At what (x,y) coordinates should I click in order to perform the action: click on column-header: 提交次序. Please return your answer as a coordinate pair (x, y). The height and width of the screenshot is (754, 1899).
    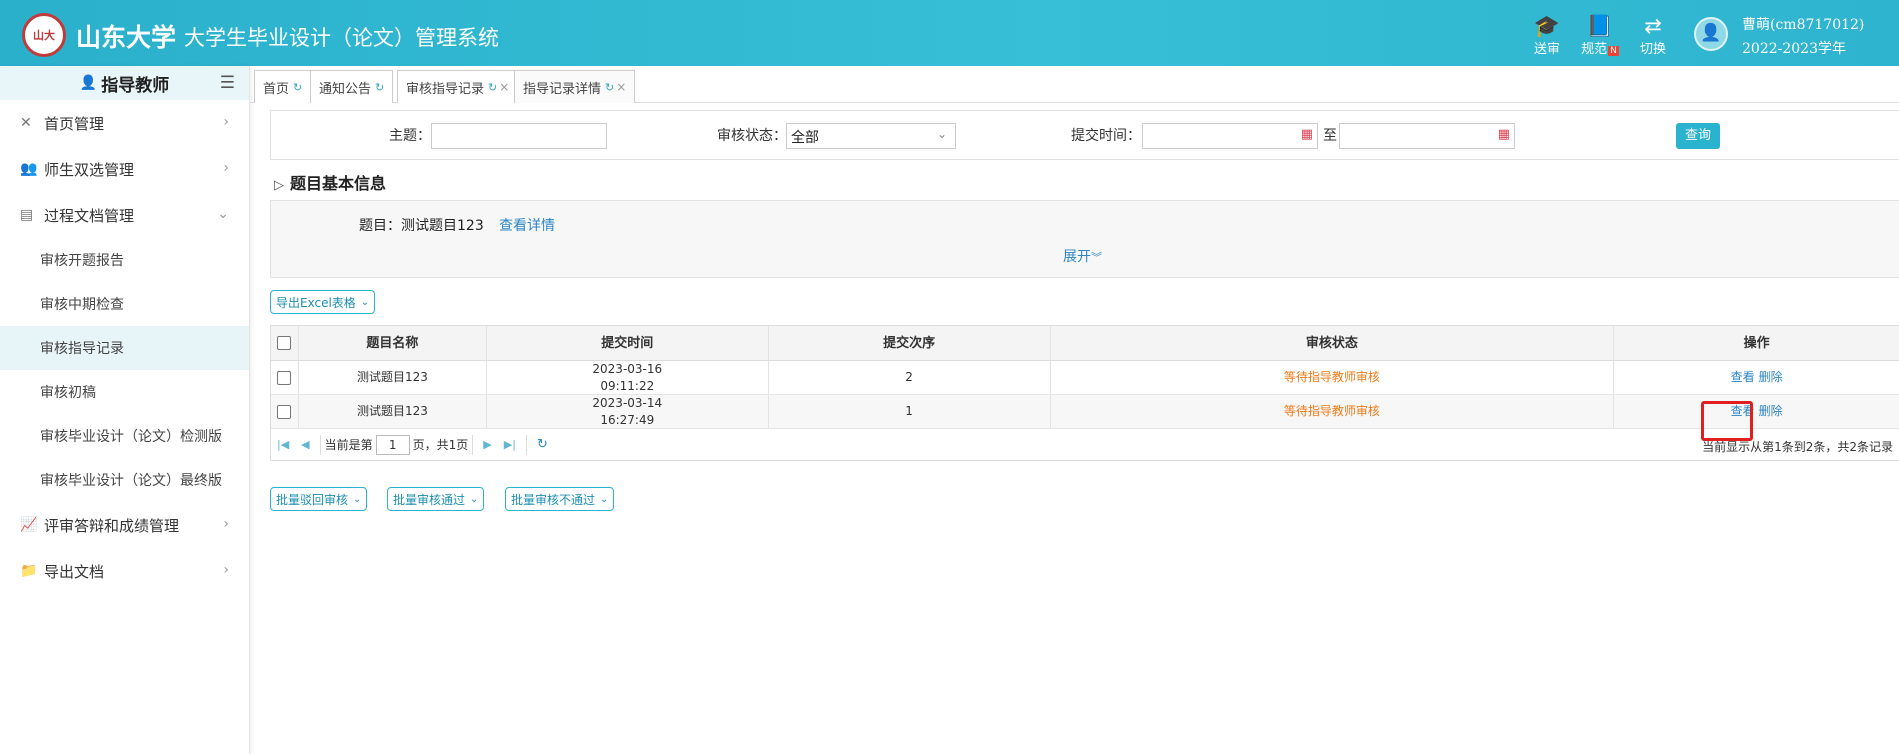
    Looking at the image, I should click on (910, 343).